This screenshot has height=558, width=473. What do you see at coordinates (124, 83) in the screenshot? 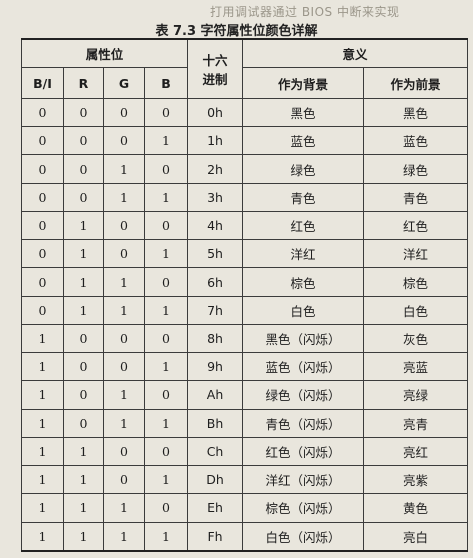
I see `bit-g-header: G` at bounding box center [124, 83].